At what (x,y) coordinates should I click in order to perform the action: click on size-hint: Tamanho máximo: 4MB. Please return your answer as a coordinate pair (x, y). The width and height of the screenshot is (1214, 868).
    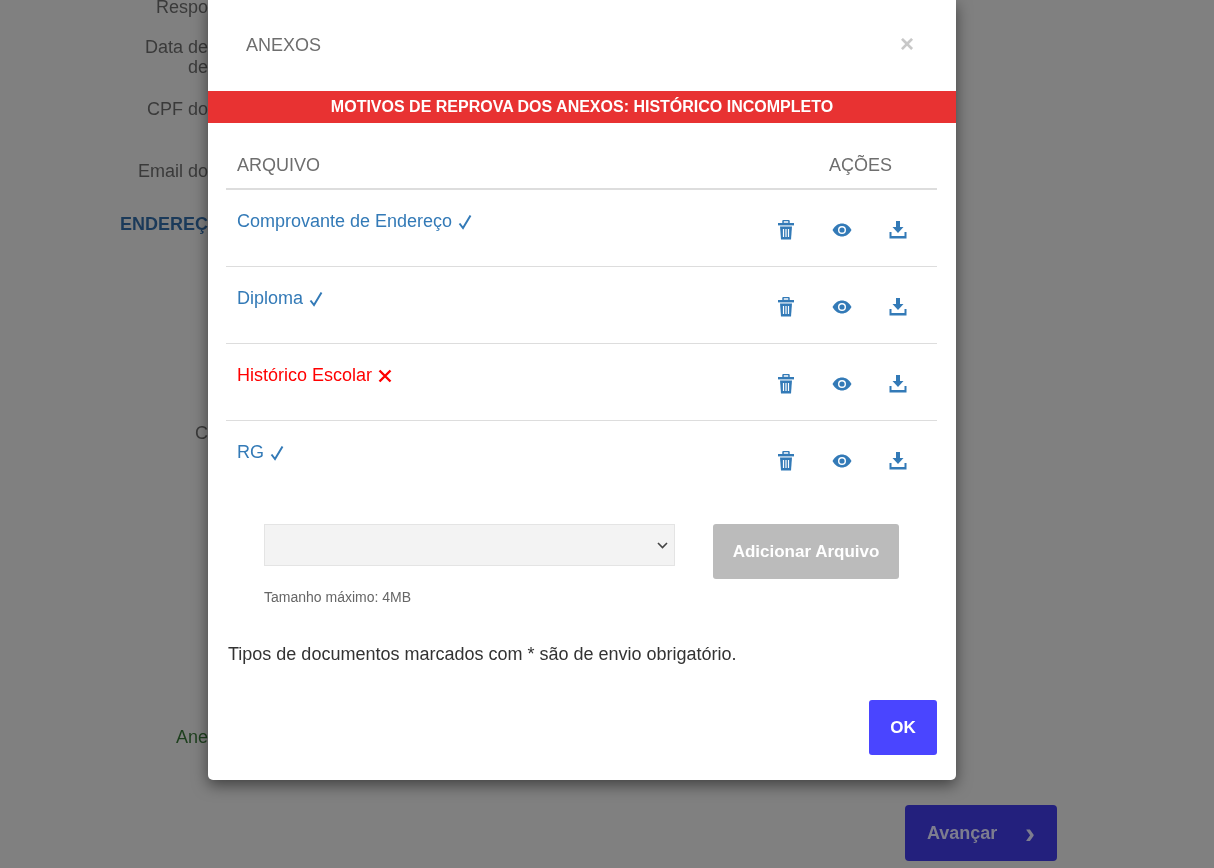
    Looking at the image, I should click on (338, 597).